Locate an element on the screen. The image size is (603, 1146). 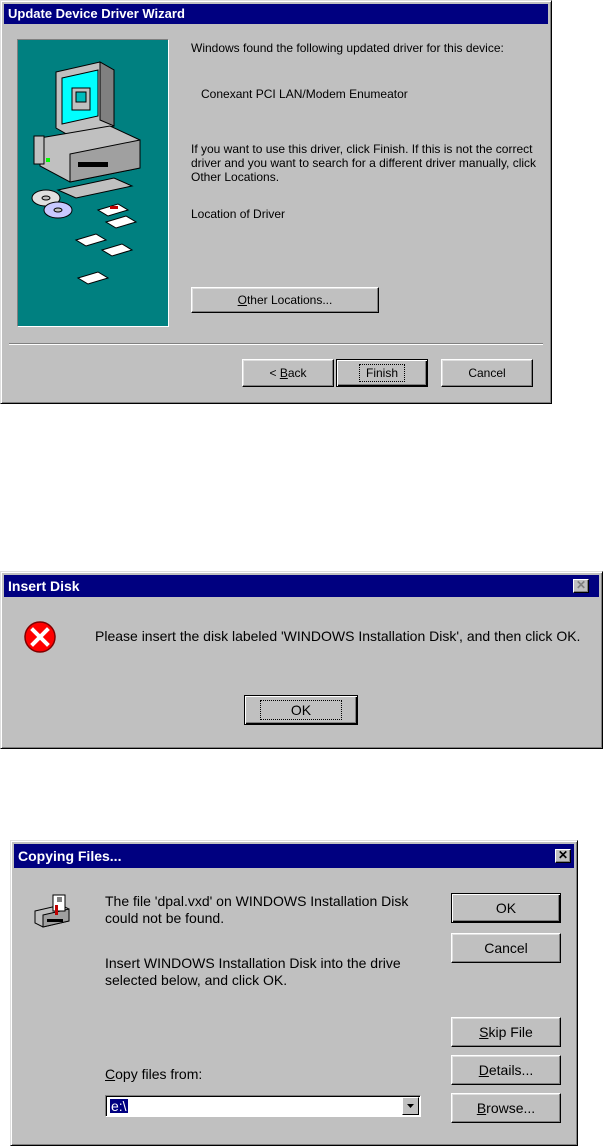
chevron-down-icon is located at coordinates (410, 1106).